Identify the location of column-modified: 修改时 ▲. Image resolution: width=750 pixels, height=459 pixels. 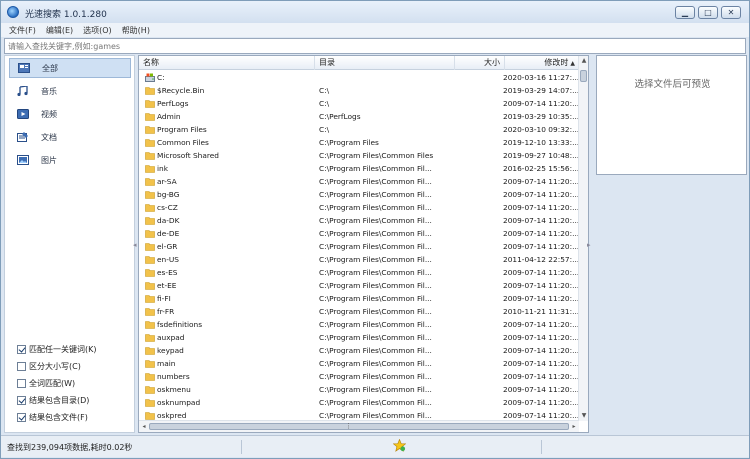
(542, 63).